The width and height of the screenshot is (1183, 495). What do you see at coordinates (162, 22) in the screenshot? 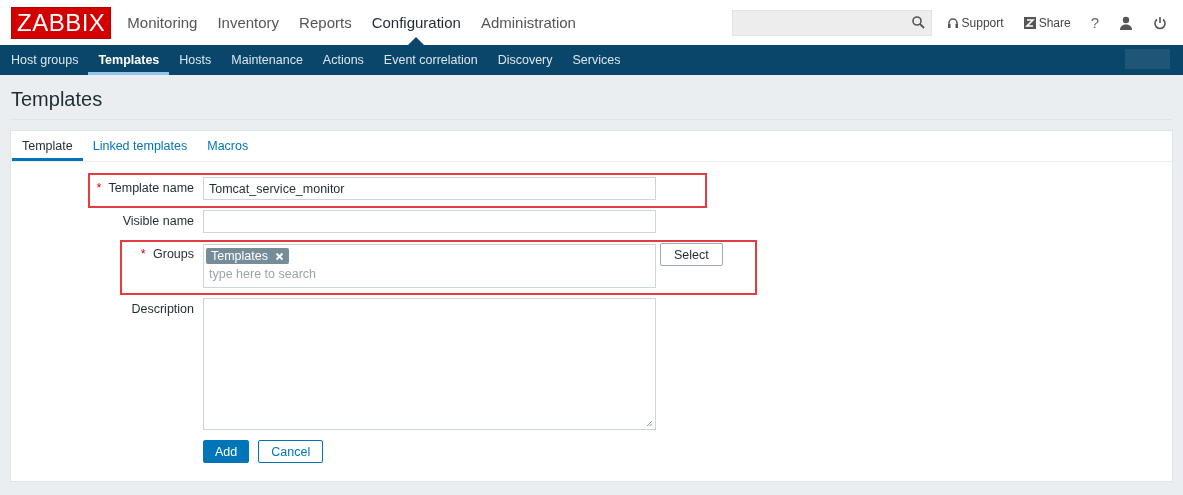
I see `main-menu-item: Monitoring` at bounding box center [162, 22].